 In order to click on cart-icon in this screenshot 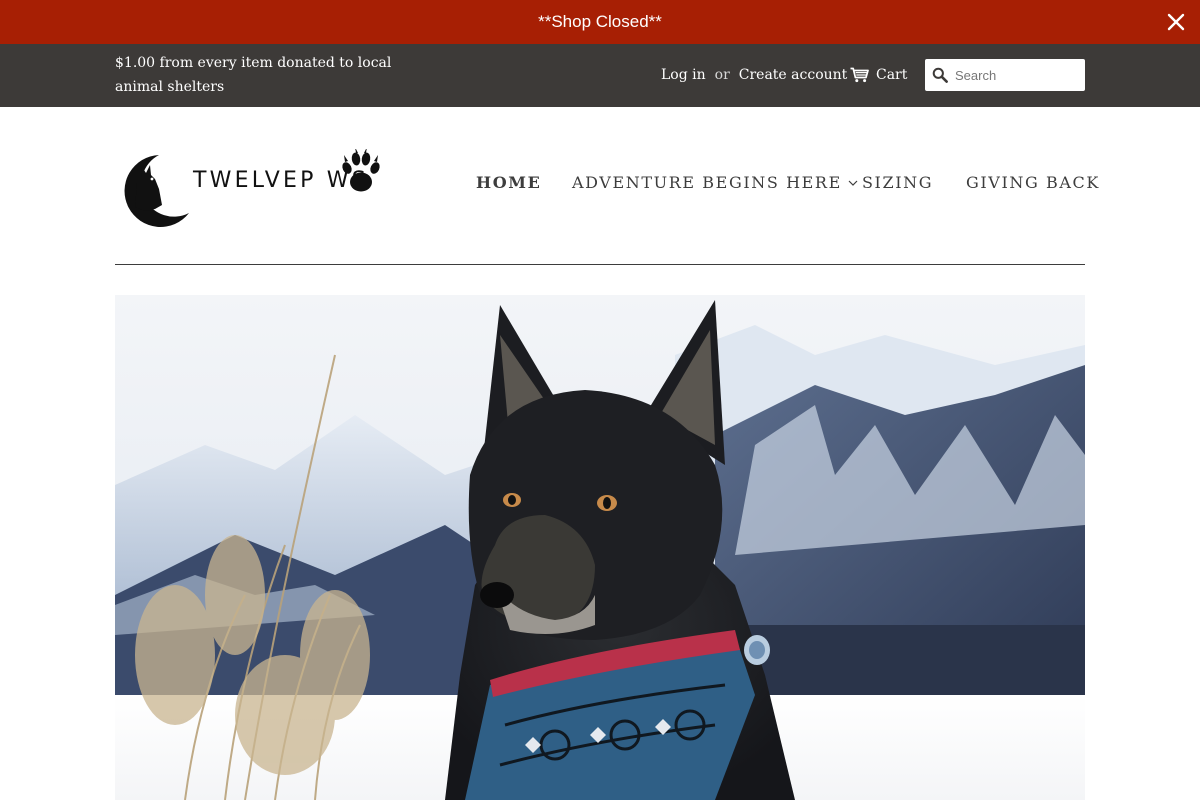, I will do `click(859, 75)`.